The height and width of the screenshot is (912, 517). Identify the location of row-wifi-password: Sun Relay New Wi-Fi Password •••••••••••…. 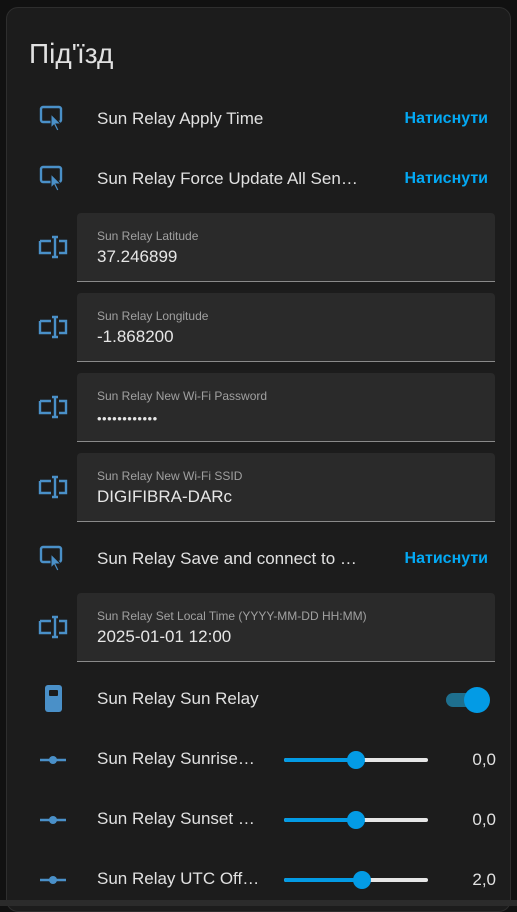
(259, 408).